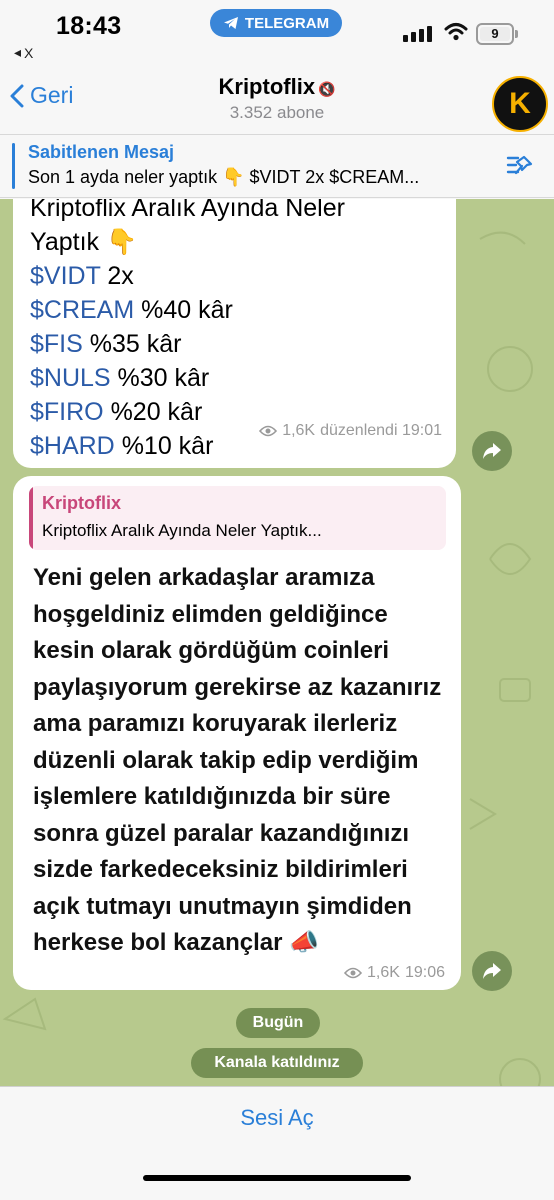 The width and height of the screenshot is (554, 1200). I want to click on line-text: %20 kâr, so click(153, 412).